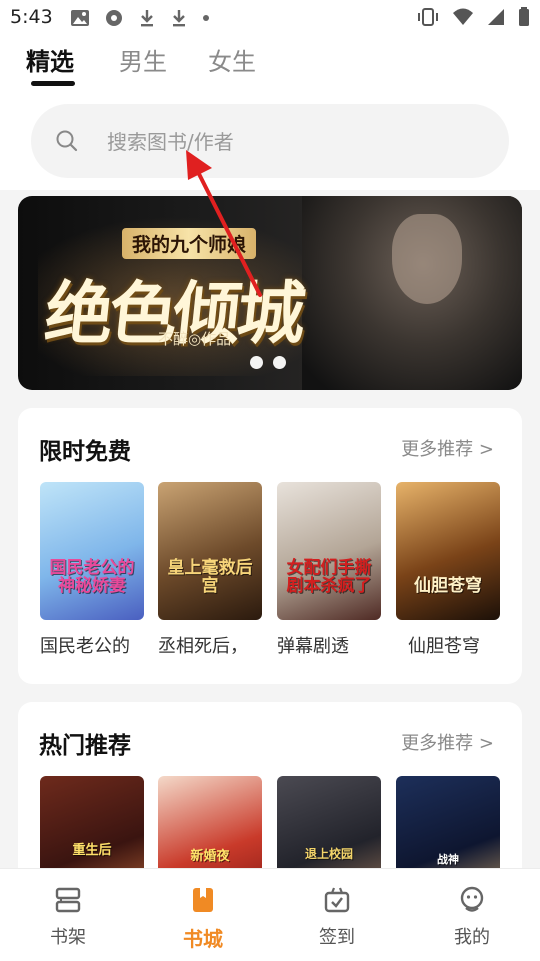 The image size is (540, 961). I want to click on cover-title-art: 重生后, so click(92, 850).